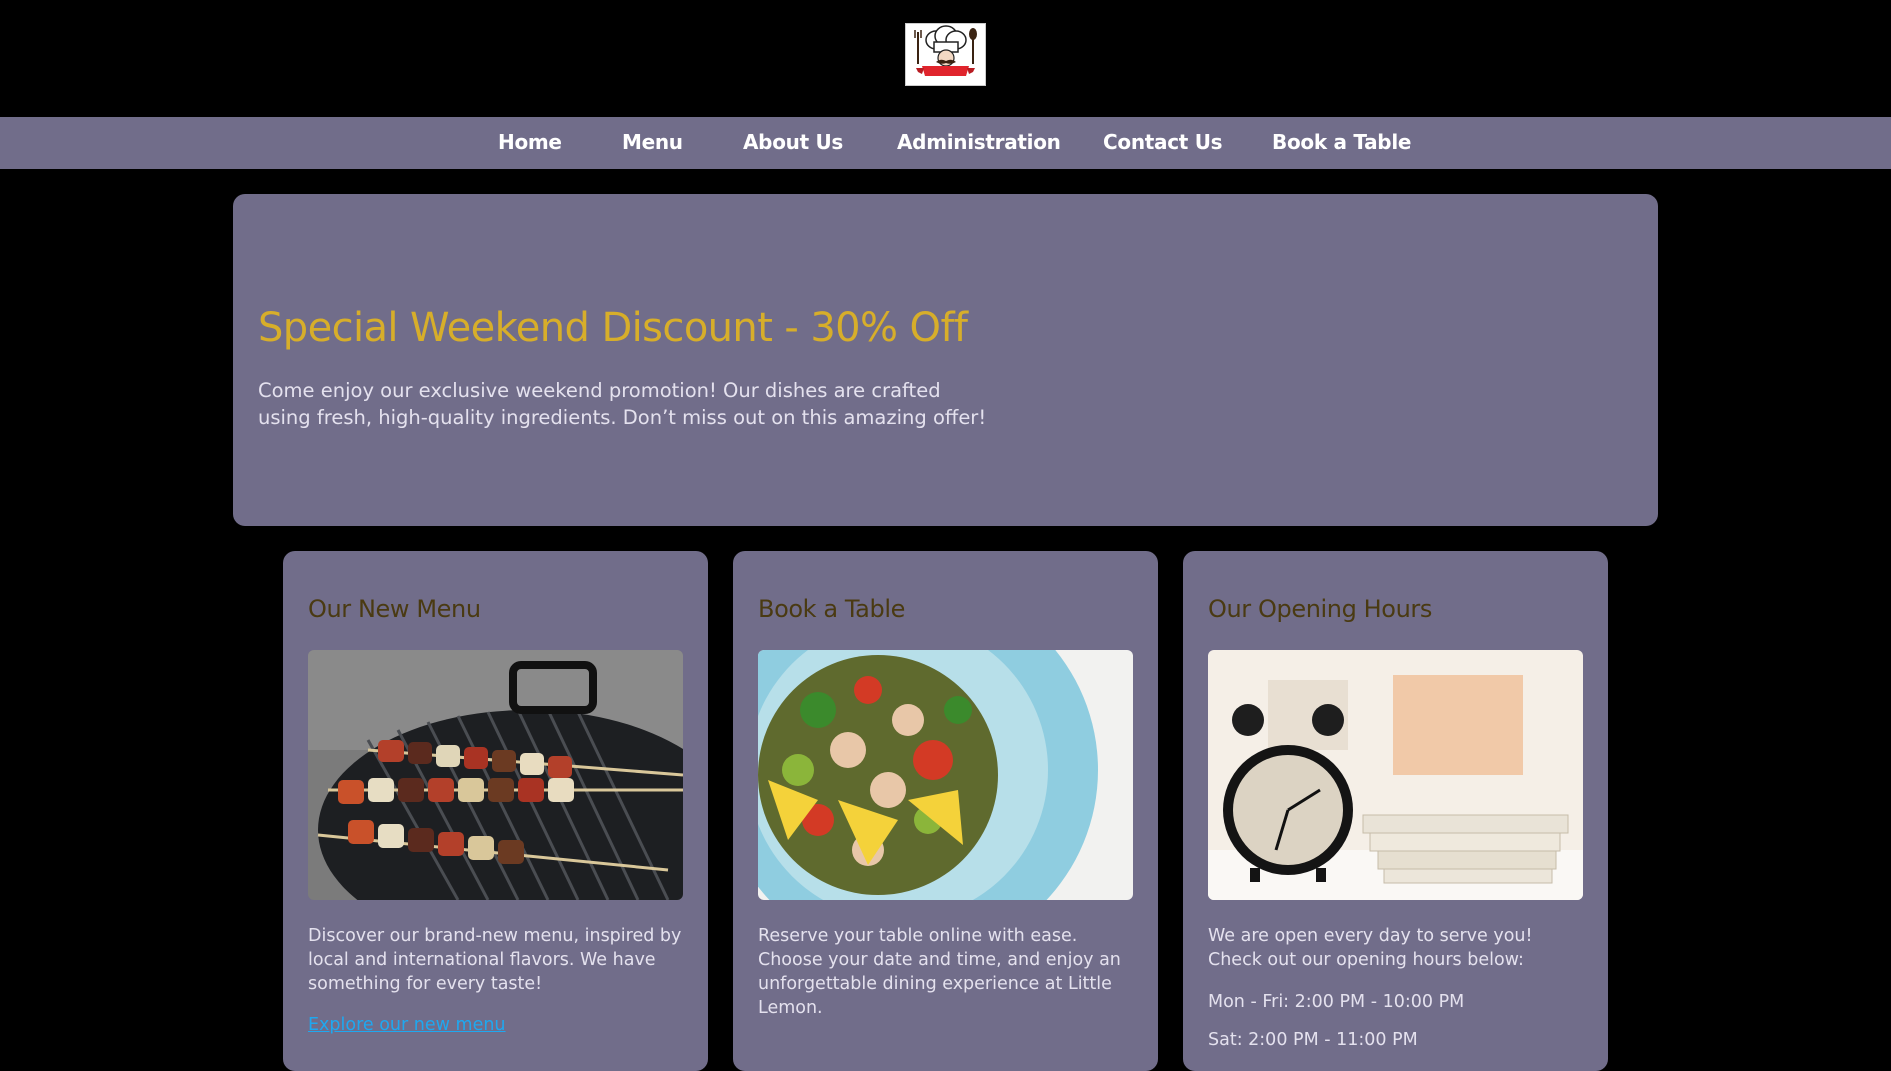  What do you see at coordinates (495, 775) in the screenshot?
I see `grilled-skewers-image` at bounding box center [495, 775].